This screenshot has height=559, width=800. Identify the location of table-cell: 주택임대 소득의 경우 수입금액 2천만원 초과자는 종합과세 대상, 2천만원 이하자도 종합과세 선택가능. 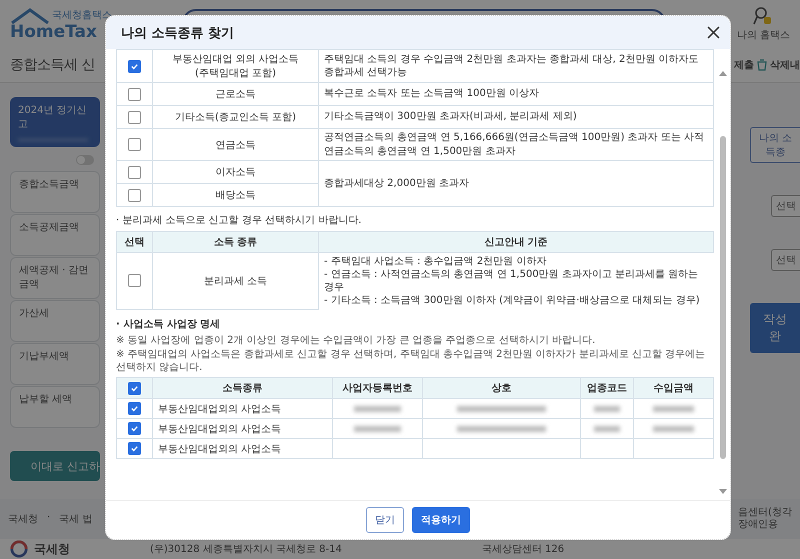
(516, 66).